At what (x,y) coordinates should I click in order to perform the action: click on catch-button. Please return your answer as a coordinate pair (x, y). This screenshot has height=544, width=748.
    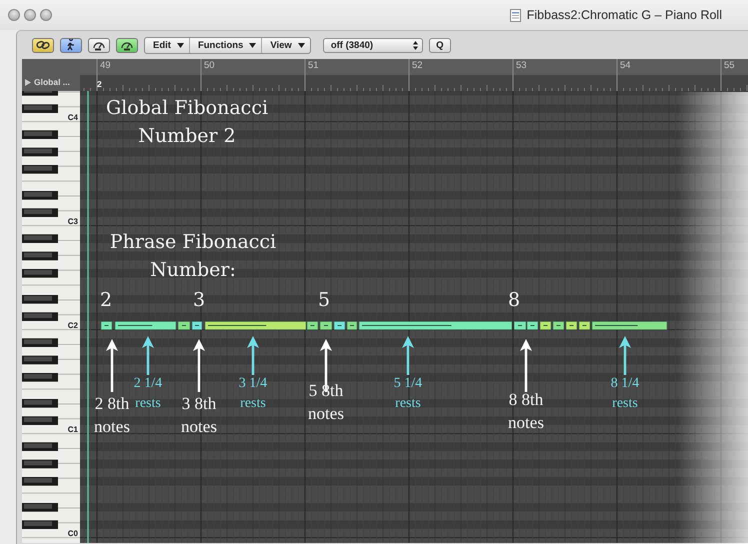
    Looking at the image, I should click on (71, 45).